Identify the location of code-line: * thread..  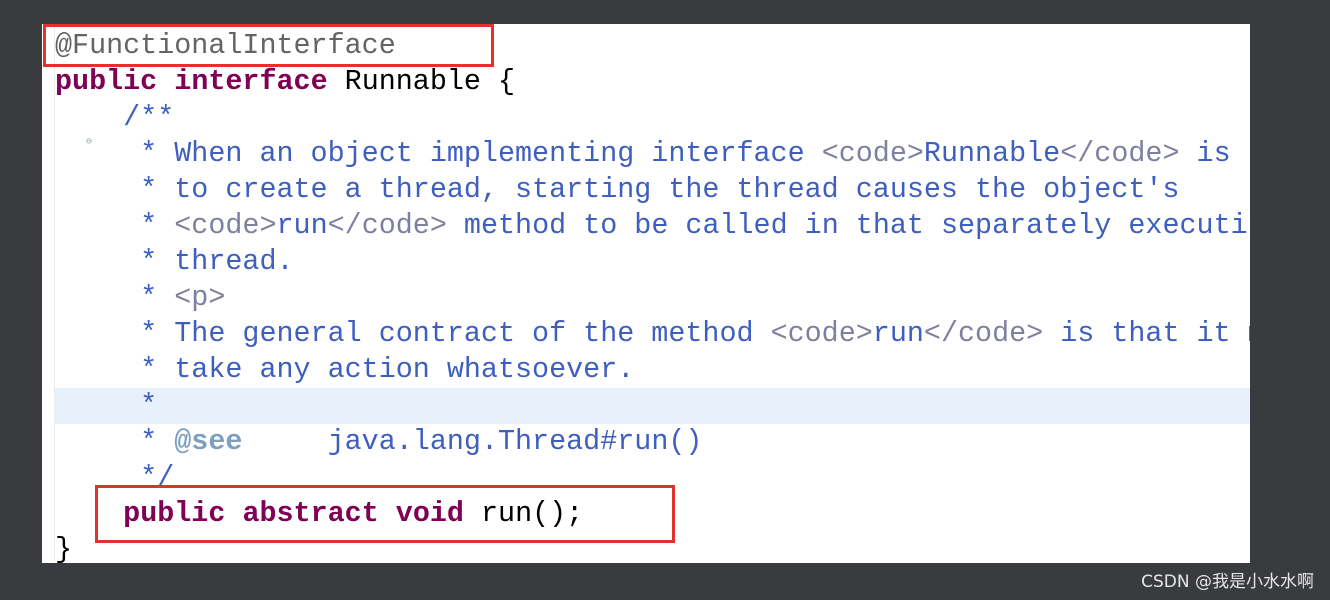
(652, 262).